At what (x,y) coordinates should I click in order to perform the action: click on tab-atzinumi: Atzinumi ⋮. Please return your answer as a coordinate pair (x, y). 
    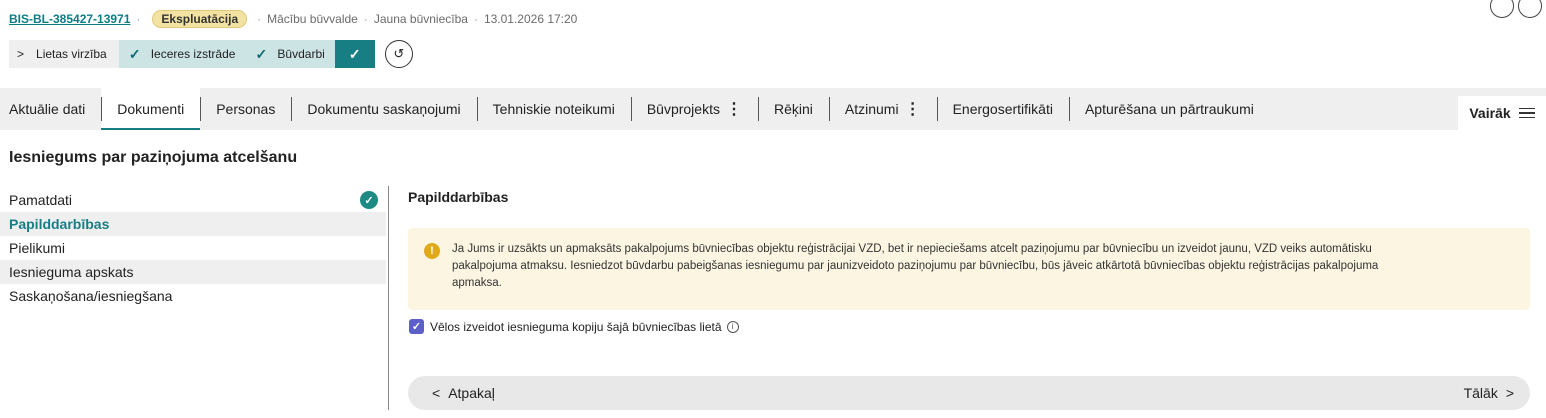
    Looking at the image, I should click on (882, 109).